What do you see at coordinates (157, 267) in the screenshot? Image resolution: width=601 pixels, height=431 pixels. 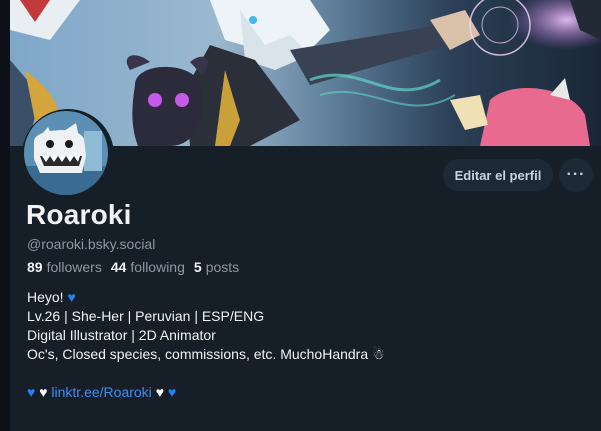 I see `following-label: following` at bounding box center [157, 267].